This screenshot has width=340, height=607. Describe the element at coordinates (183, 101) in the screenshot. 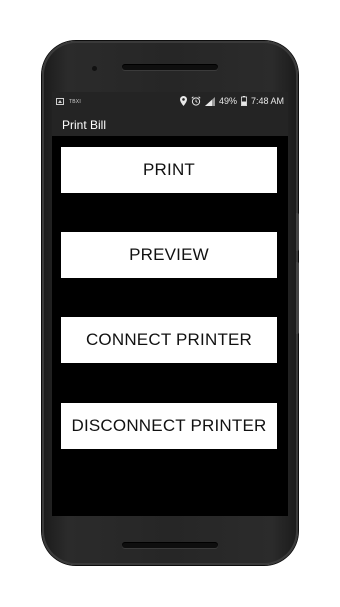

I see `location-icon` at that location.